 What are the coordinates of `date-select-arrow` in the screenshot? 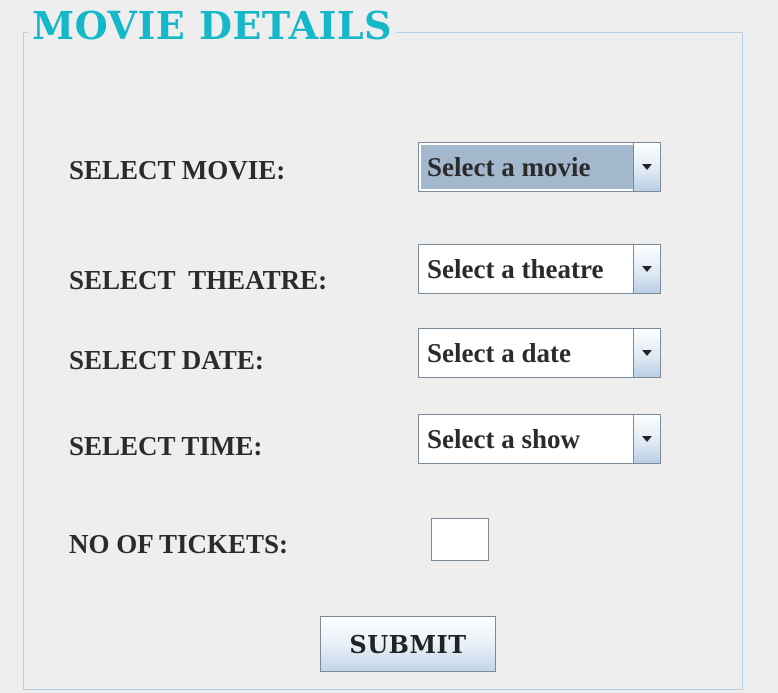 It's located at (646, 353).